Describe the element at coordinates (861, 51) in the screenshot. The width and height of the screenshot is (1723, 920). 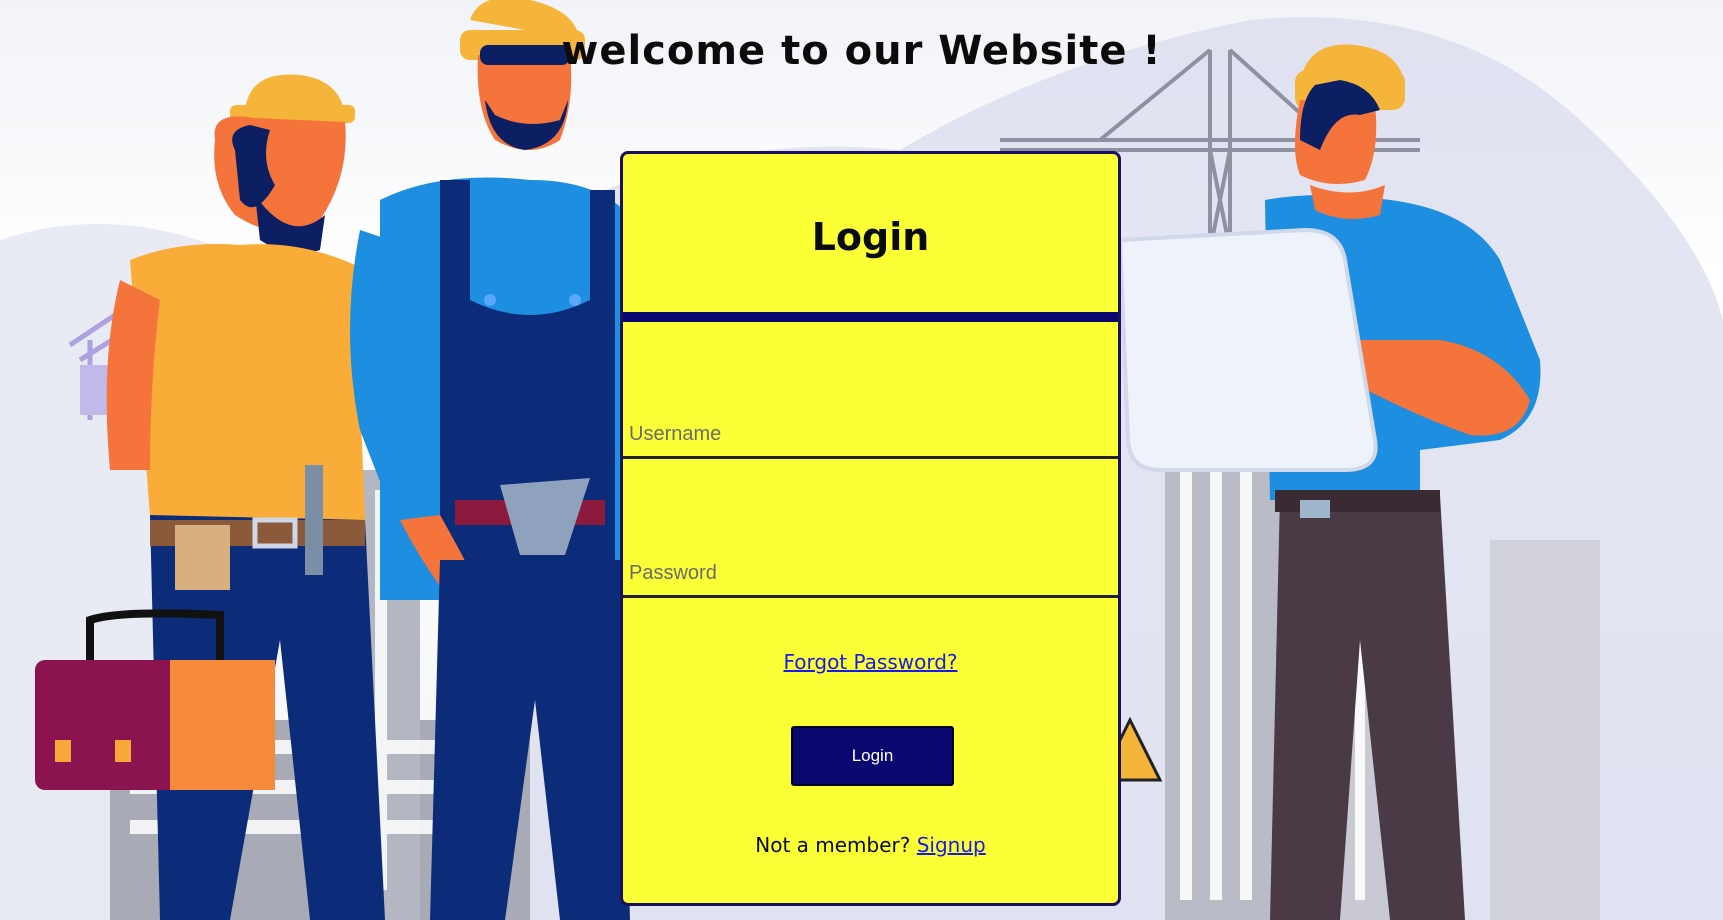
I see `page-title: welcome to our Website !` at that location.